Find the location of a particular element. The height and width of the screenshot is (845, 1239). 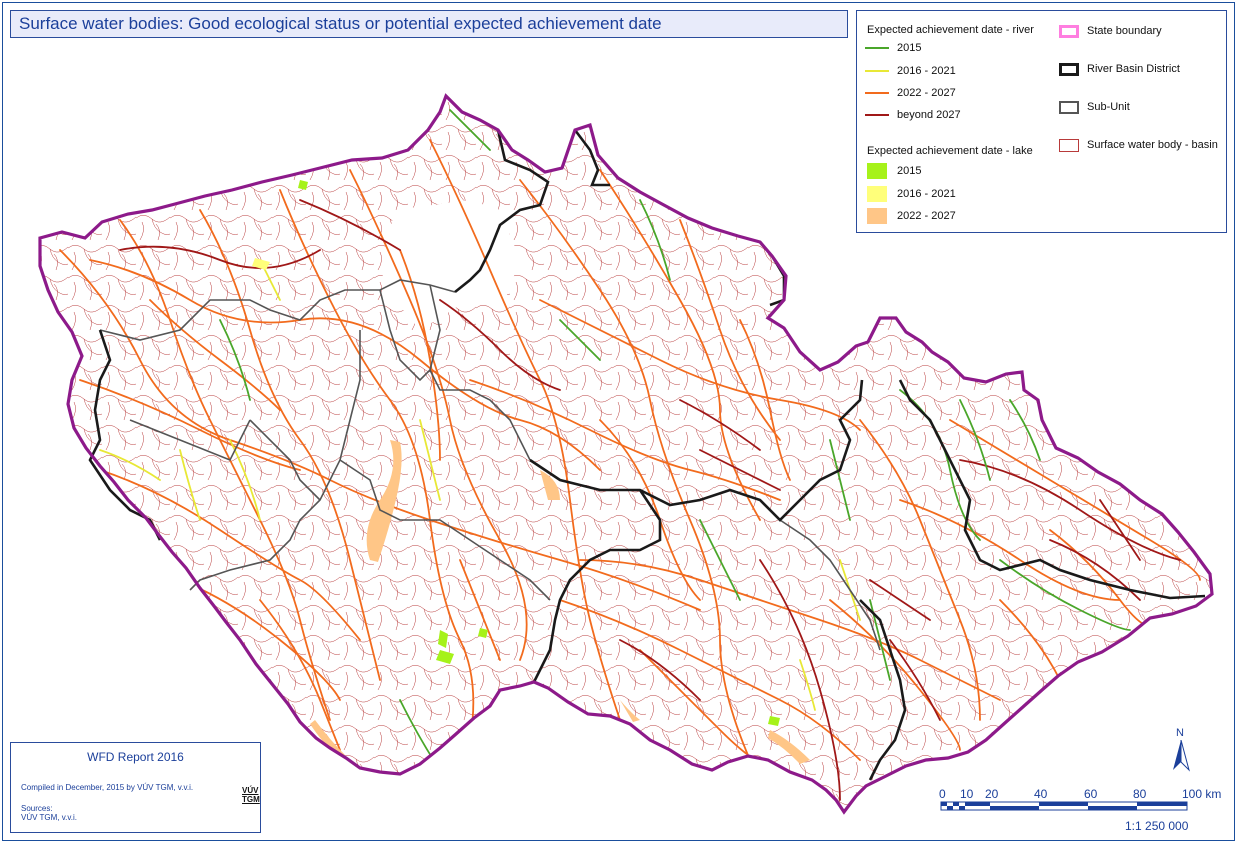

lake-2016-2021-swatch is located at coordinates (877, 194).